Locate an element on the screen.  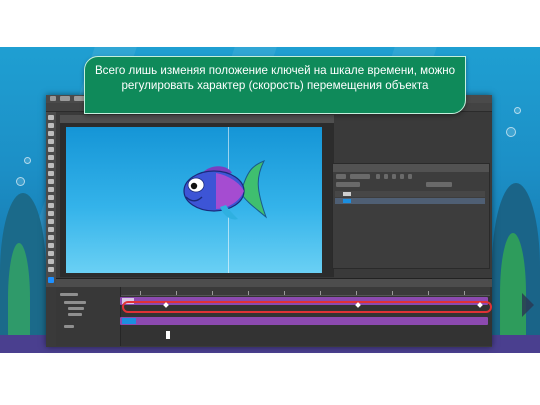
zoom-tool-icon is located at coordinates (51, 269).